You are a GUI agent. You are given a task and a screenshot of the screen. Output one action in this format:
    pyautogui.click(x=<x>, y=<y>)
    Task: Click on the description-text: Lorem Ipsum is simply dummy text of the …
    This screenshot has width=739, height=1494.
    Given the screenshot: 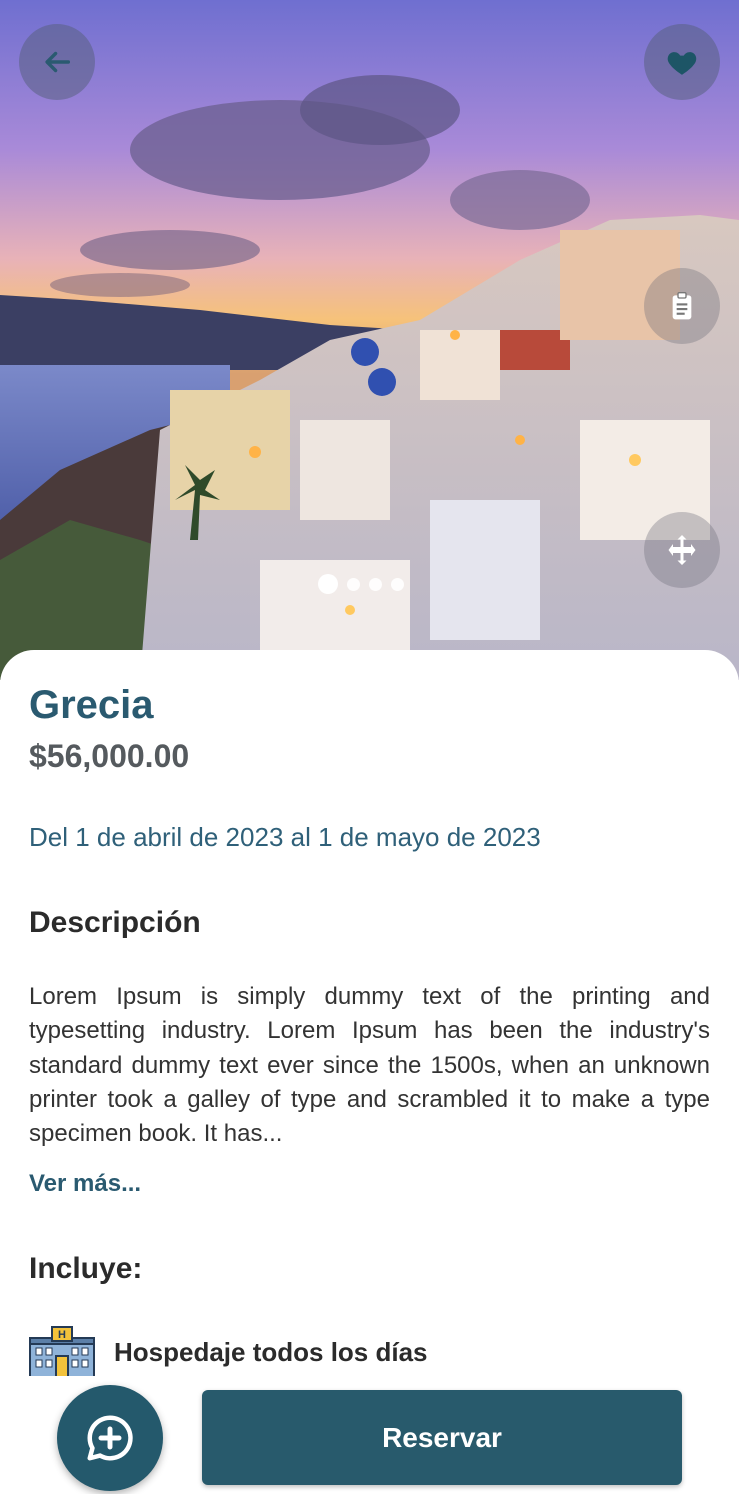 What is the action you would take?
    pyautogui.click(x=369, y=1065)
    